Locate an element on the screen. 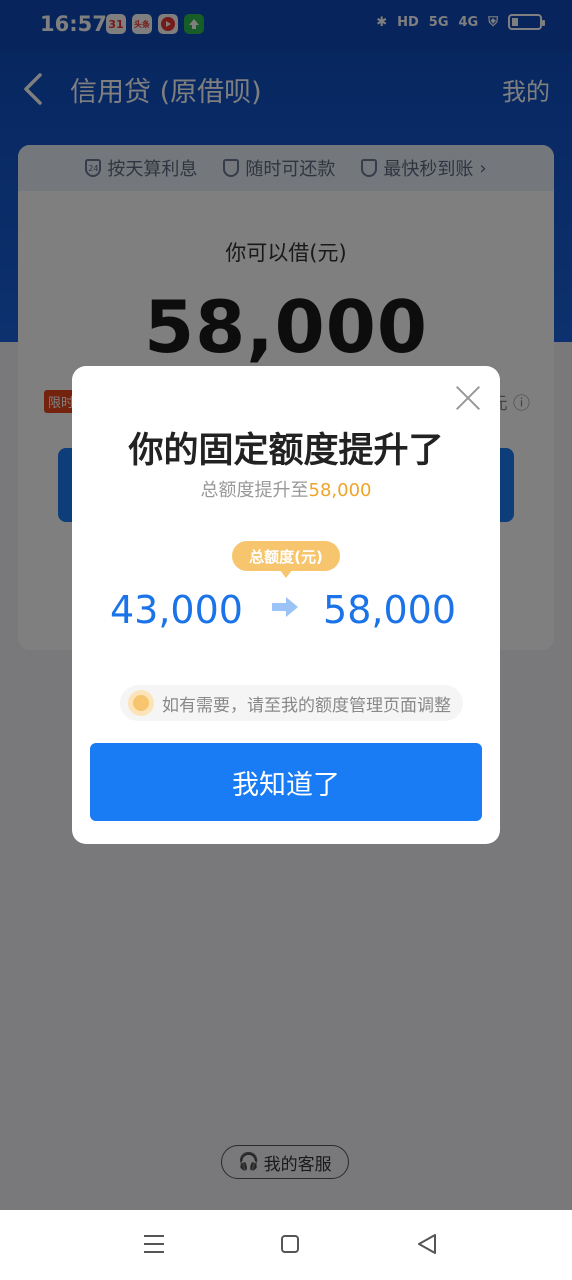 The image size is (572, 1280). close-icon is located at coordinates (468, 398).